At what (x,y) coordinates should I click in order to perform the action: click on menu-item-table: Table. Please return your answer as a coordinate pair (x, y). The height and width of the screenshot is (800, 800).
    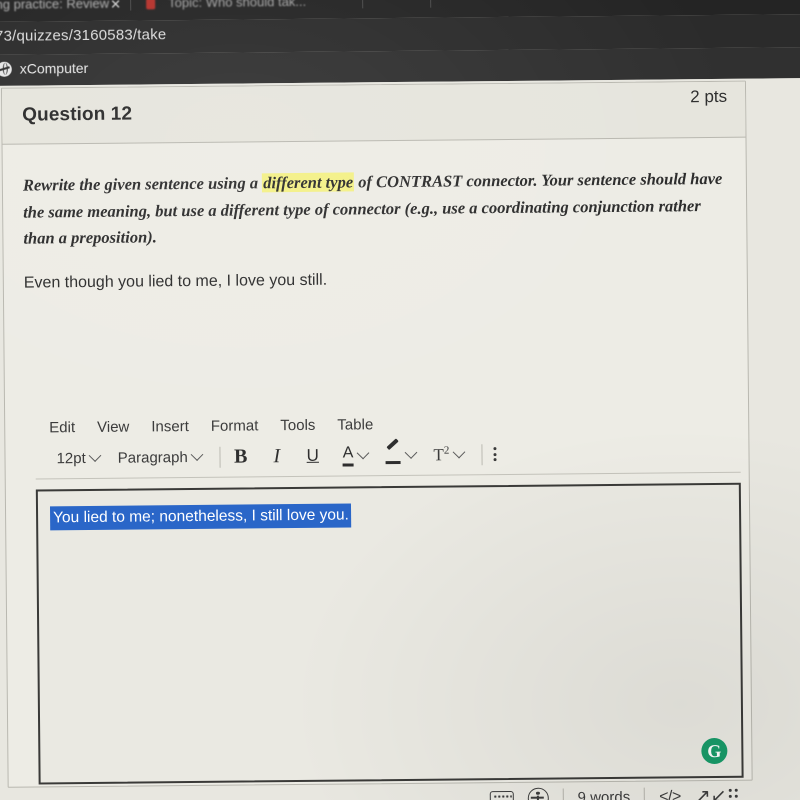
    Looking at the image, I should click on (355, 424).